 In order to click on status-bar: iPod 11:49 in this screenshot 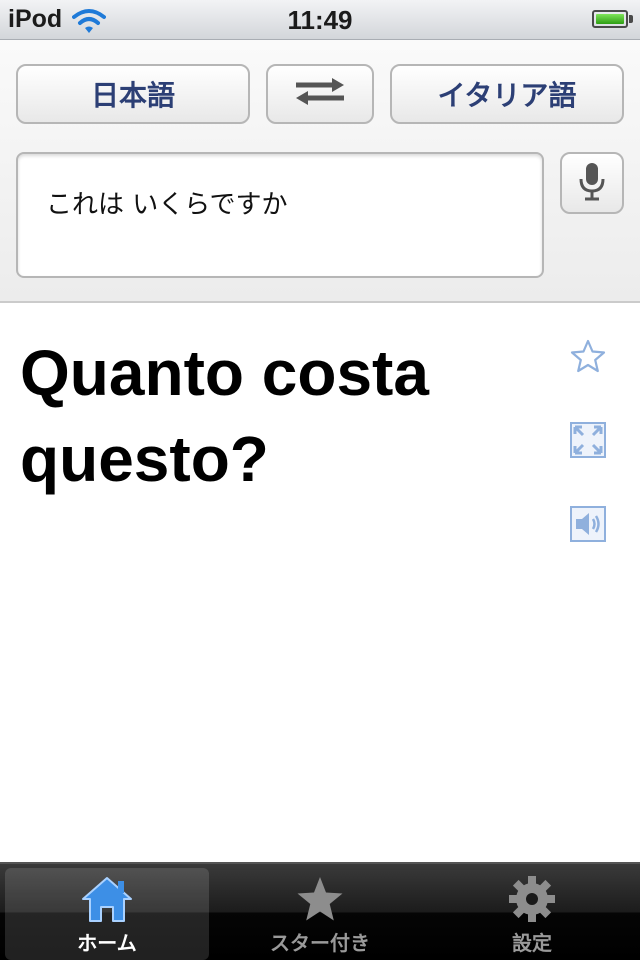, I will do `click(320, 20)`.